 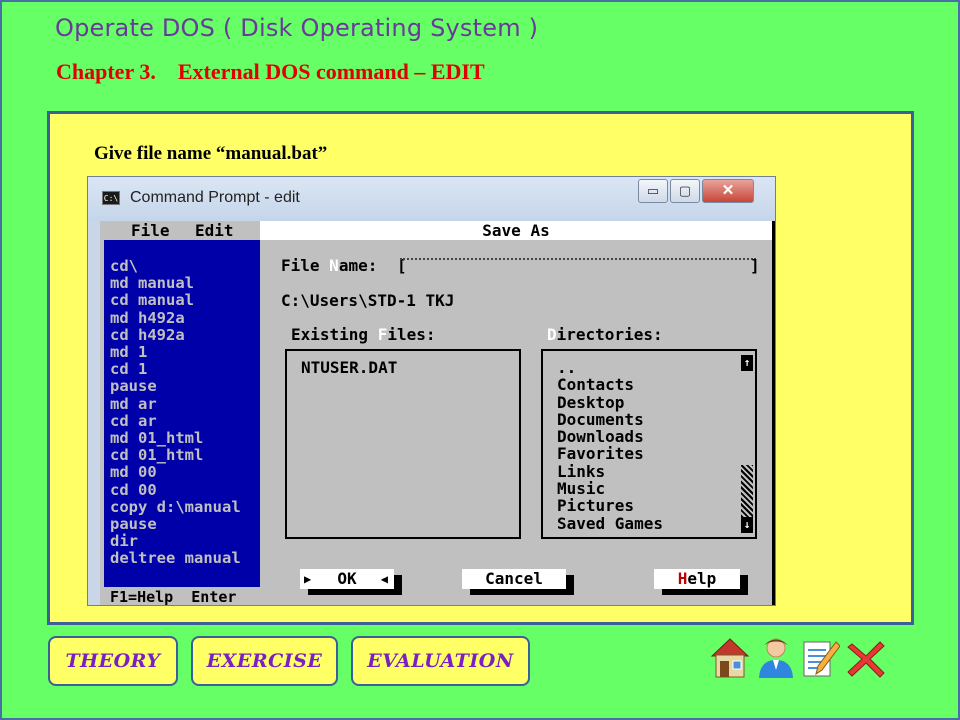 What do you see at coordinates (347, 579) in the screenshot?
I see `ok-button: ▶ OK ◀` at bounding box center [347, 579].